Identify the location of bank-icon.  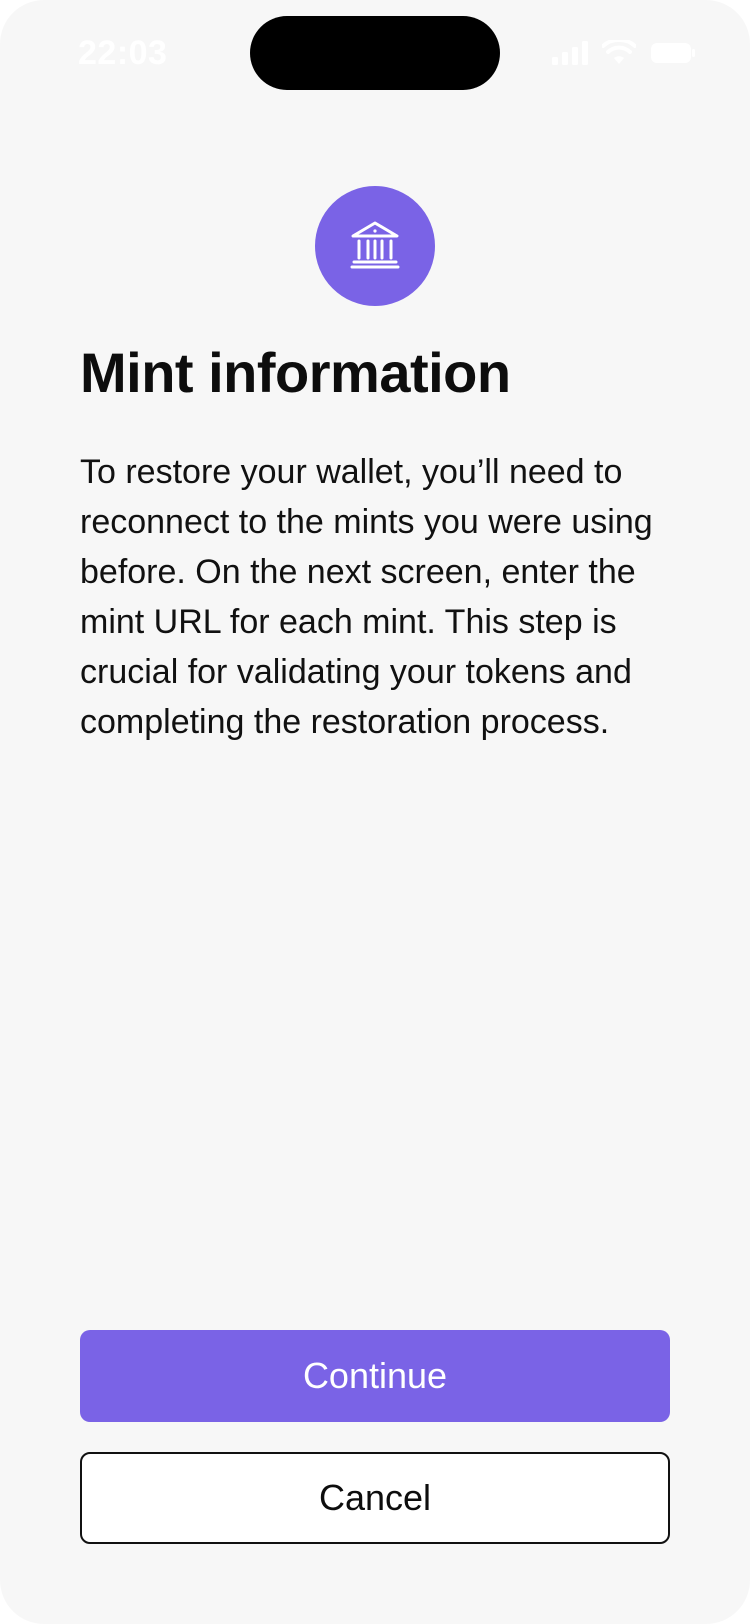
(375, 246).